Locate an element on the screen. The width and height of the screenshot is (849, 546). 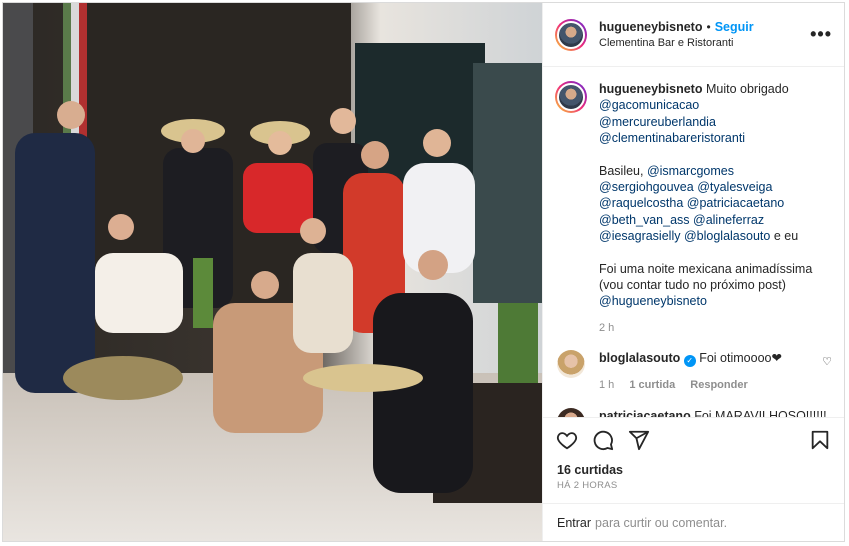
likes-section: 16 curtidas HÁ 2 HORAS is located at coordinates (693, 477).